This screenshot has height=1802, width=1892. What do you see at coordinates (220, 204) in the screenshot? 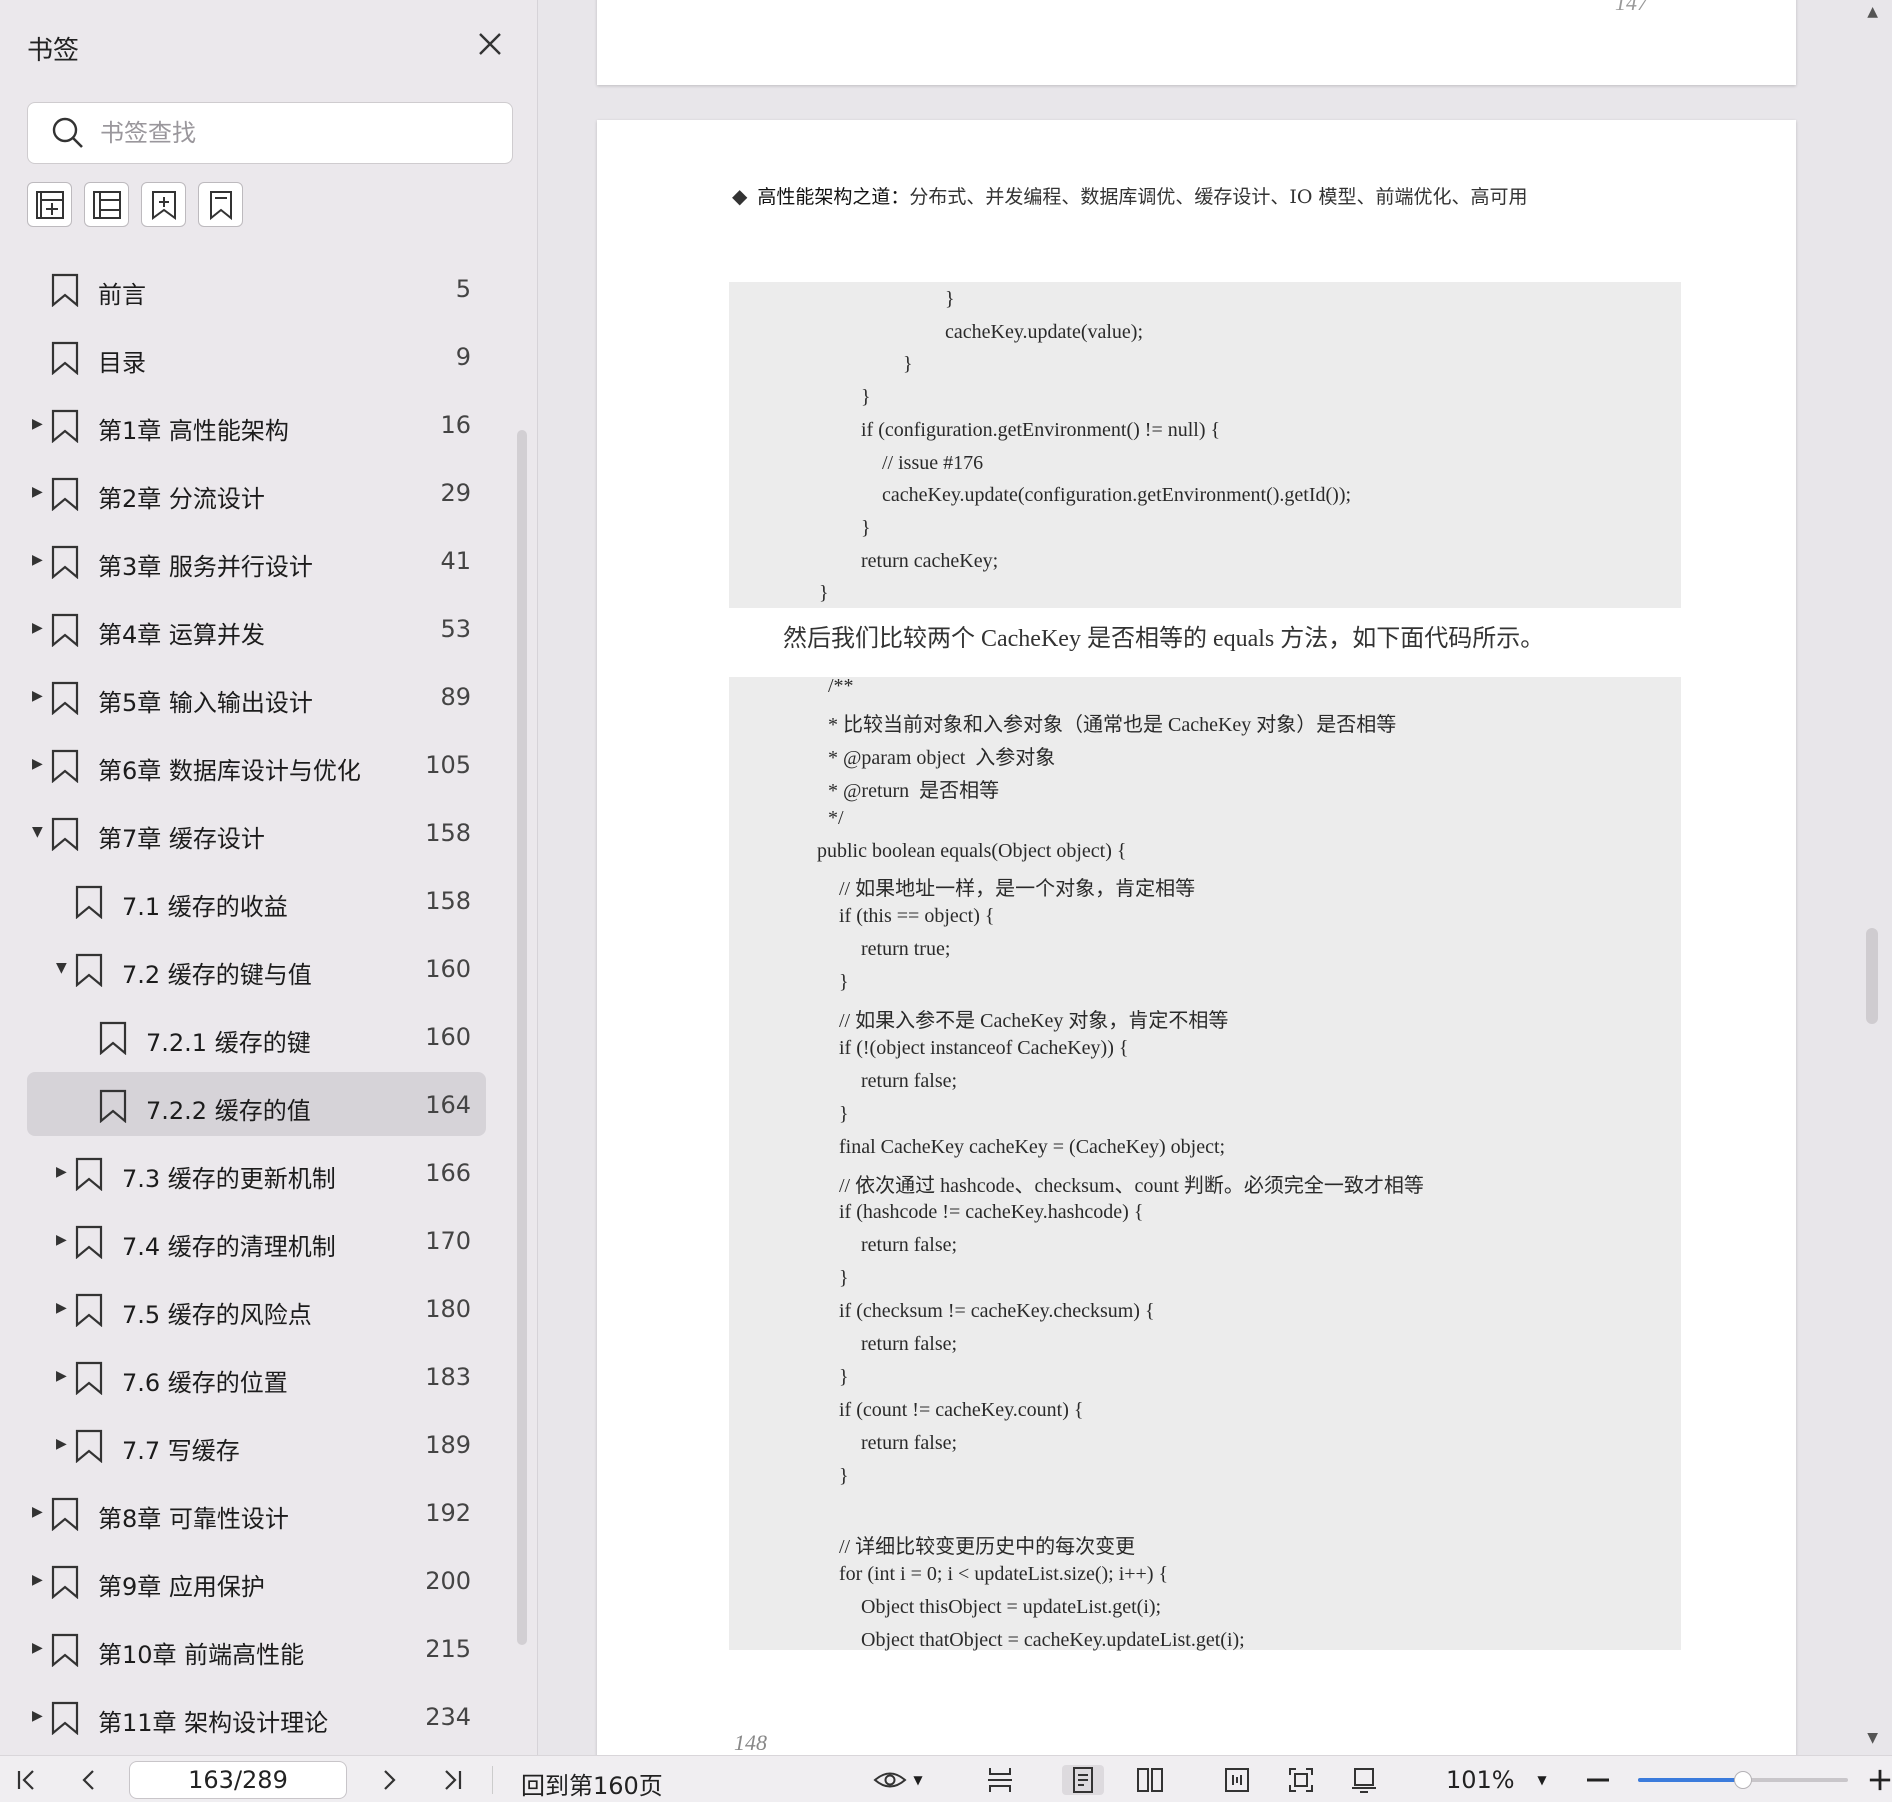
I see `bookmark-button` at bounding box center [220, 204].